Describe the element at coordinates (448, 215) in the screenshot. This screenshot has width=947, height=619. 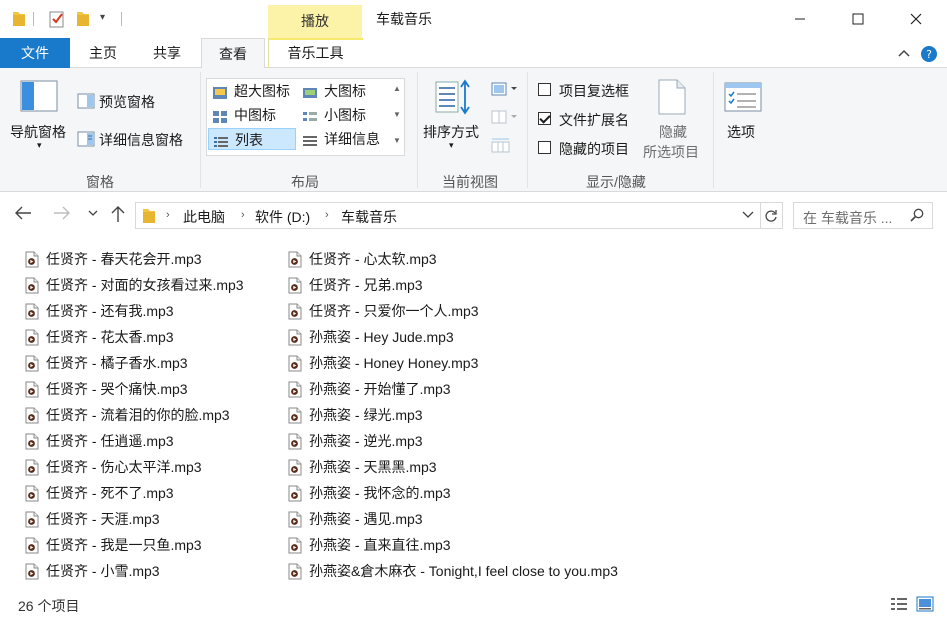
I see `address-bar: › 此电脑 › 软件 (D:) › 车载音乐` at that location.